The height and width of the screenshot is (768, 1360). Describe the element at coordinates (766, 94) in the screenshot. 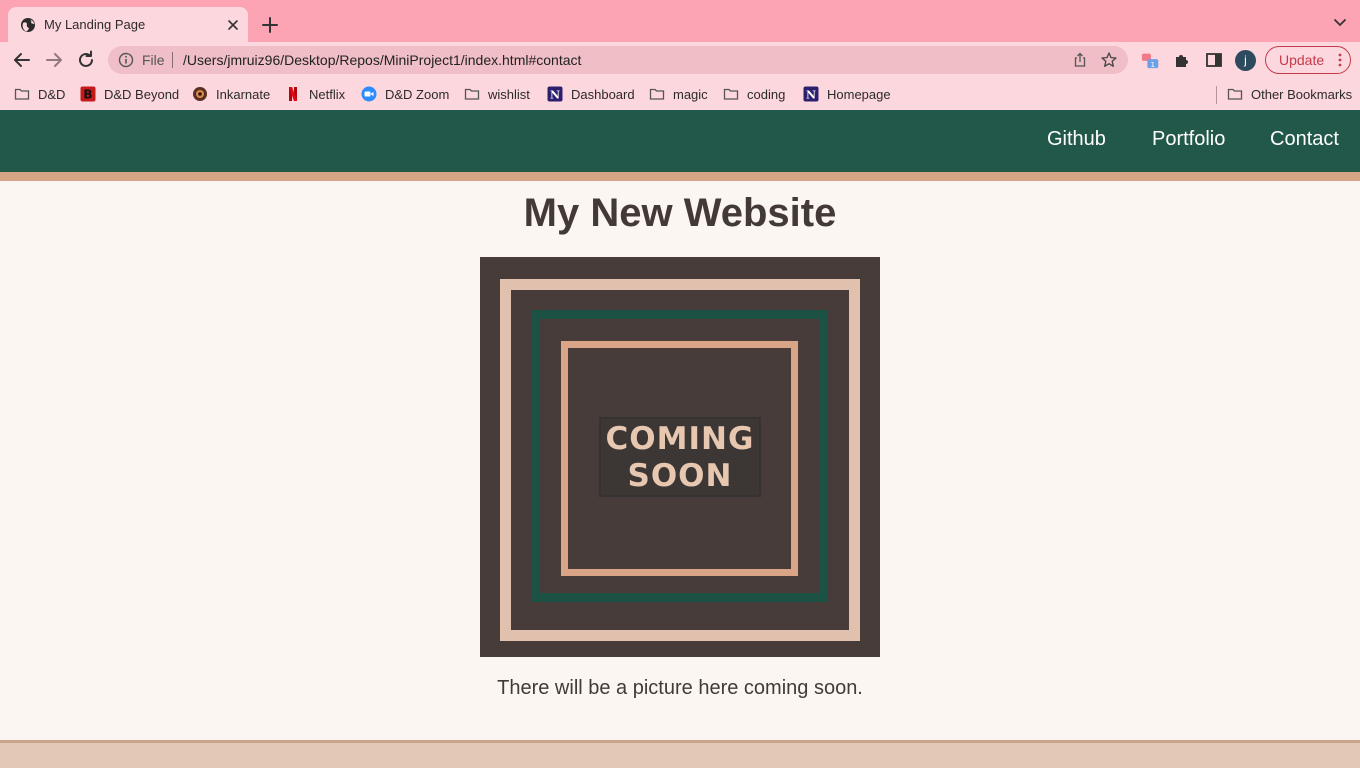

I see `bookmark-label: coding` at that location.